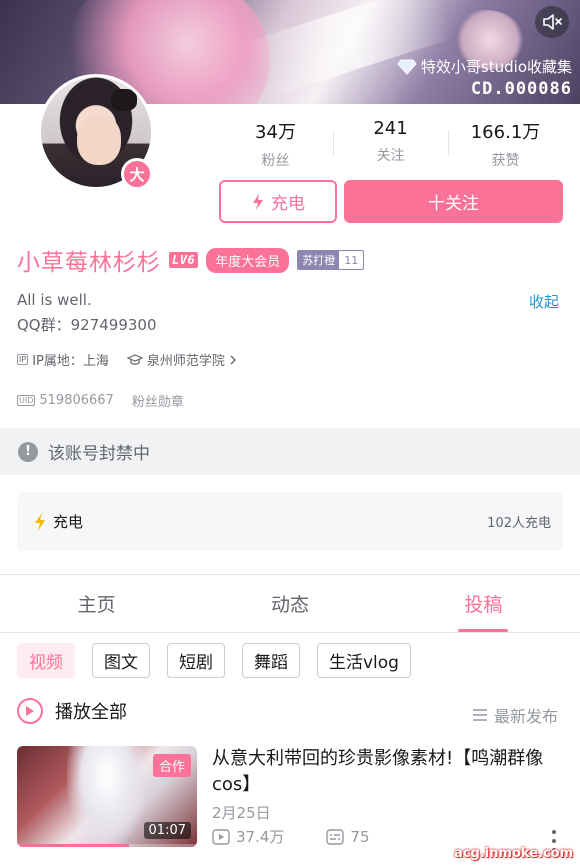 This screenshot has height=868, width=580. I want to click on sort-label: 最新发布, so click(526, 716).